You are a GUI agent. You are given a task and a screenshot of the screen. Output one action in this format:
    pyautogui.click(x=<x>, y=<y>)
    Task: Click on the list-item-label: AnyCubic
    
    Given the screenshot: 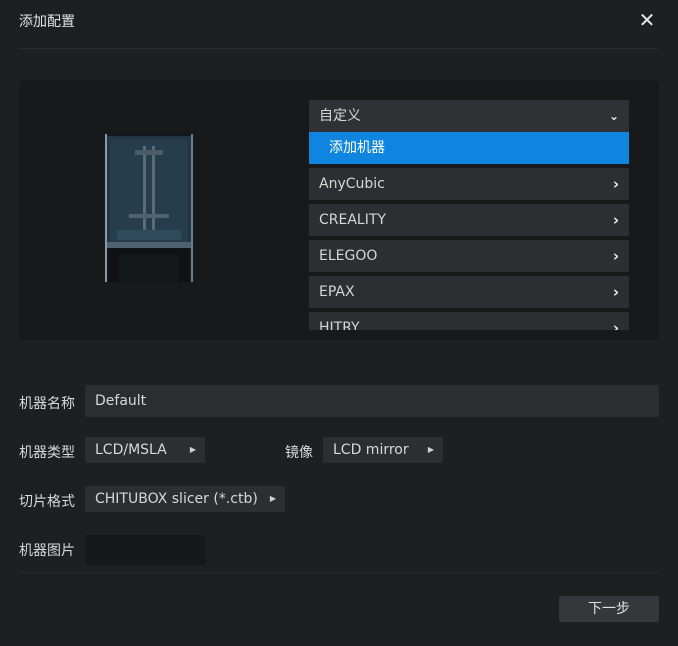 What is the action you would take?
    pyautogui.click(x=352, y=184)
    